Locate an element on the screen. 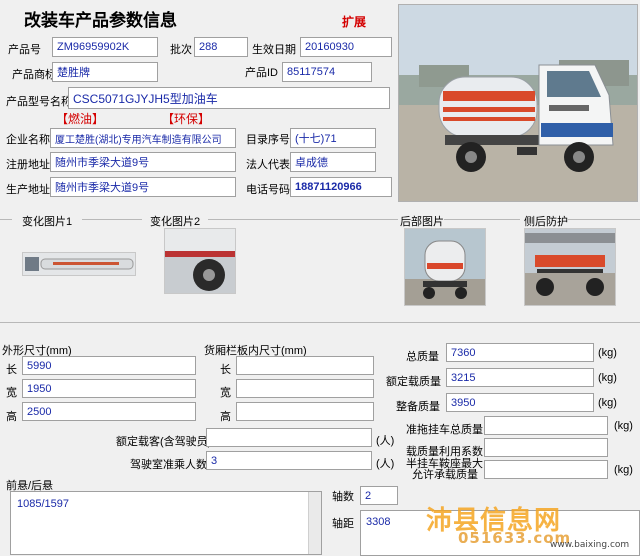 The height and width of the screenshot is (556, 640). model-field: CSC5071GJYJH5型加油车 is located at coordinates (229, 98).